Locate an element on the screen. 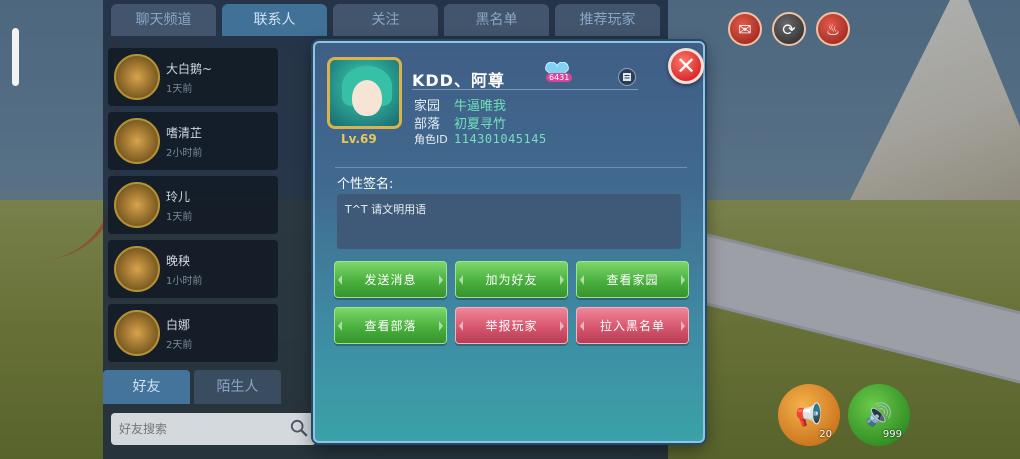 This screenshot has width=1020, height=459. friend-name: 晚秧 is located at coordinates (178, 261).